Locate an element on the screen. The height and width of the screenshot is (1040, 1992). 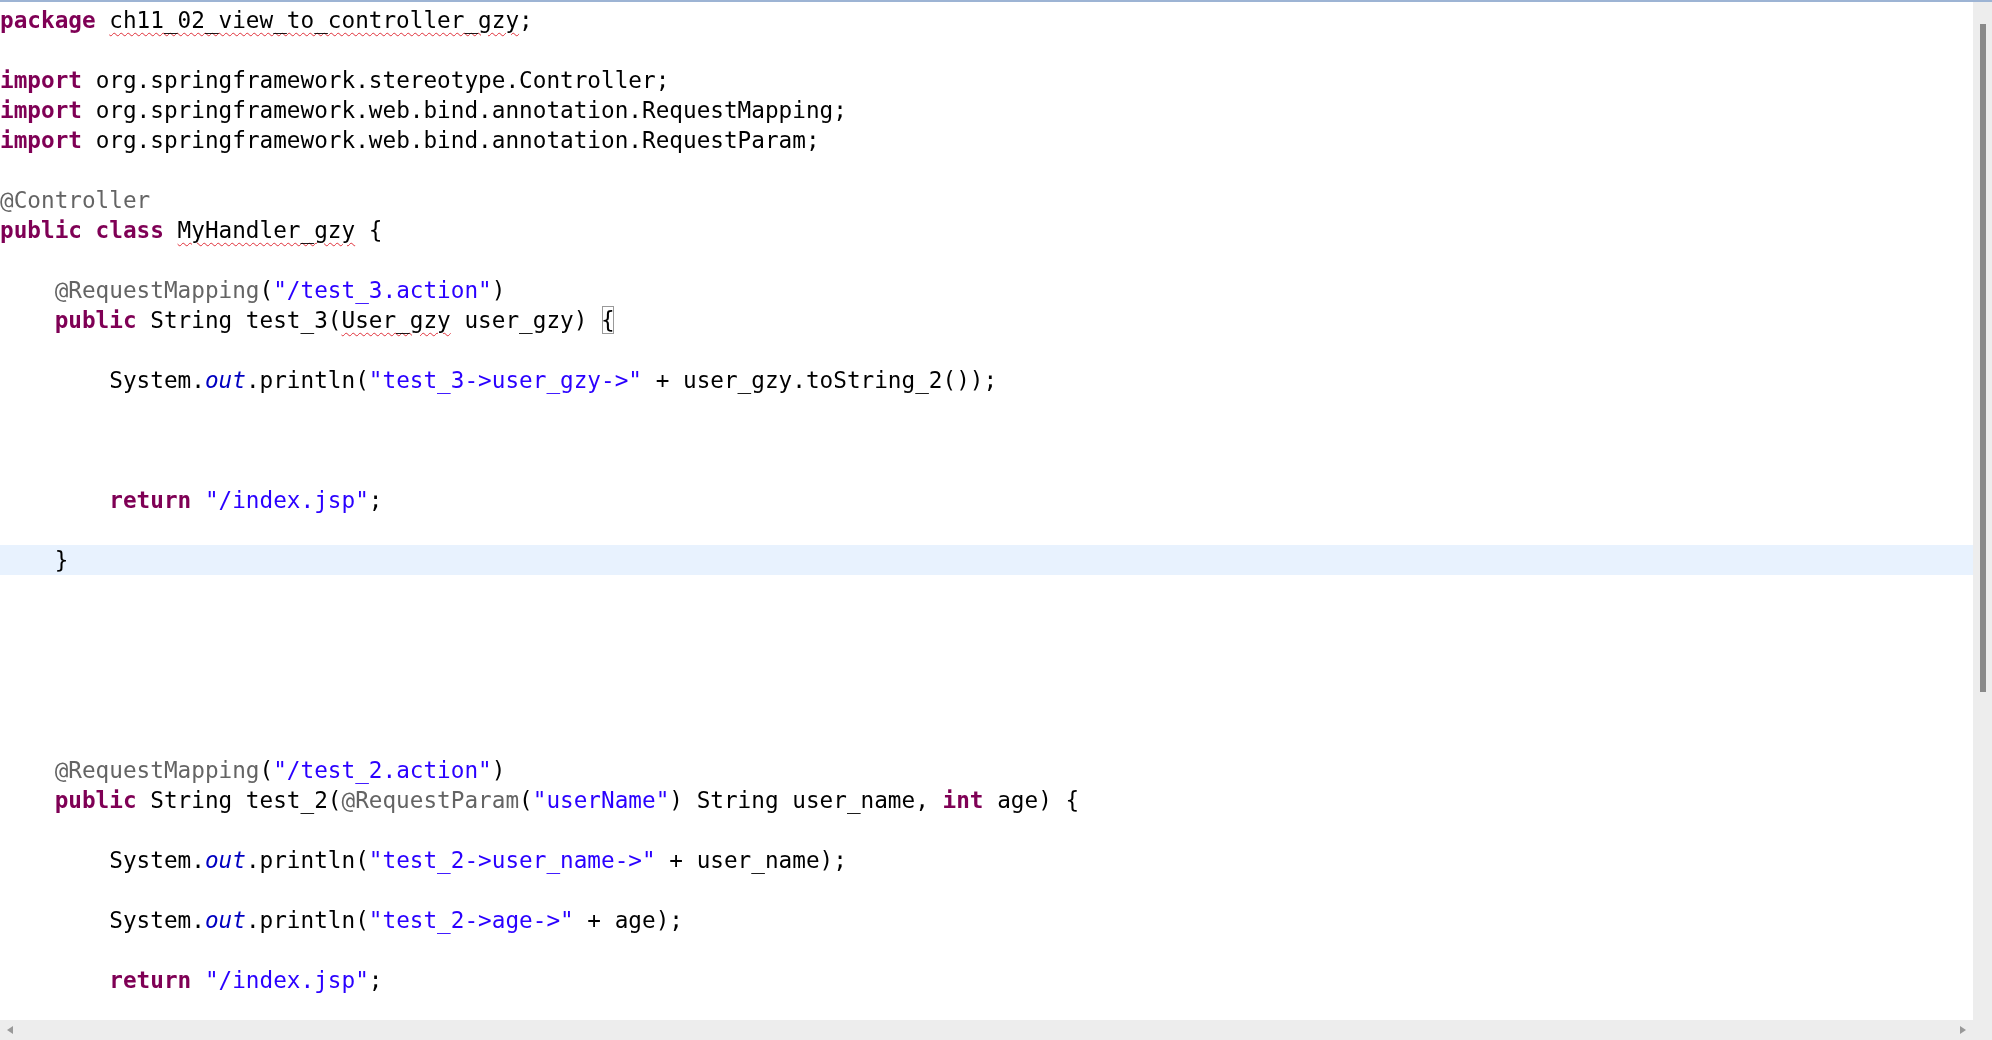
code-token: public class is located at coordinates (82, 230).